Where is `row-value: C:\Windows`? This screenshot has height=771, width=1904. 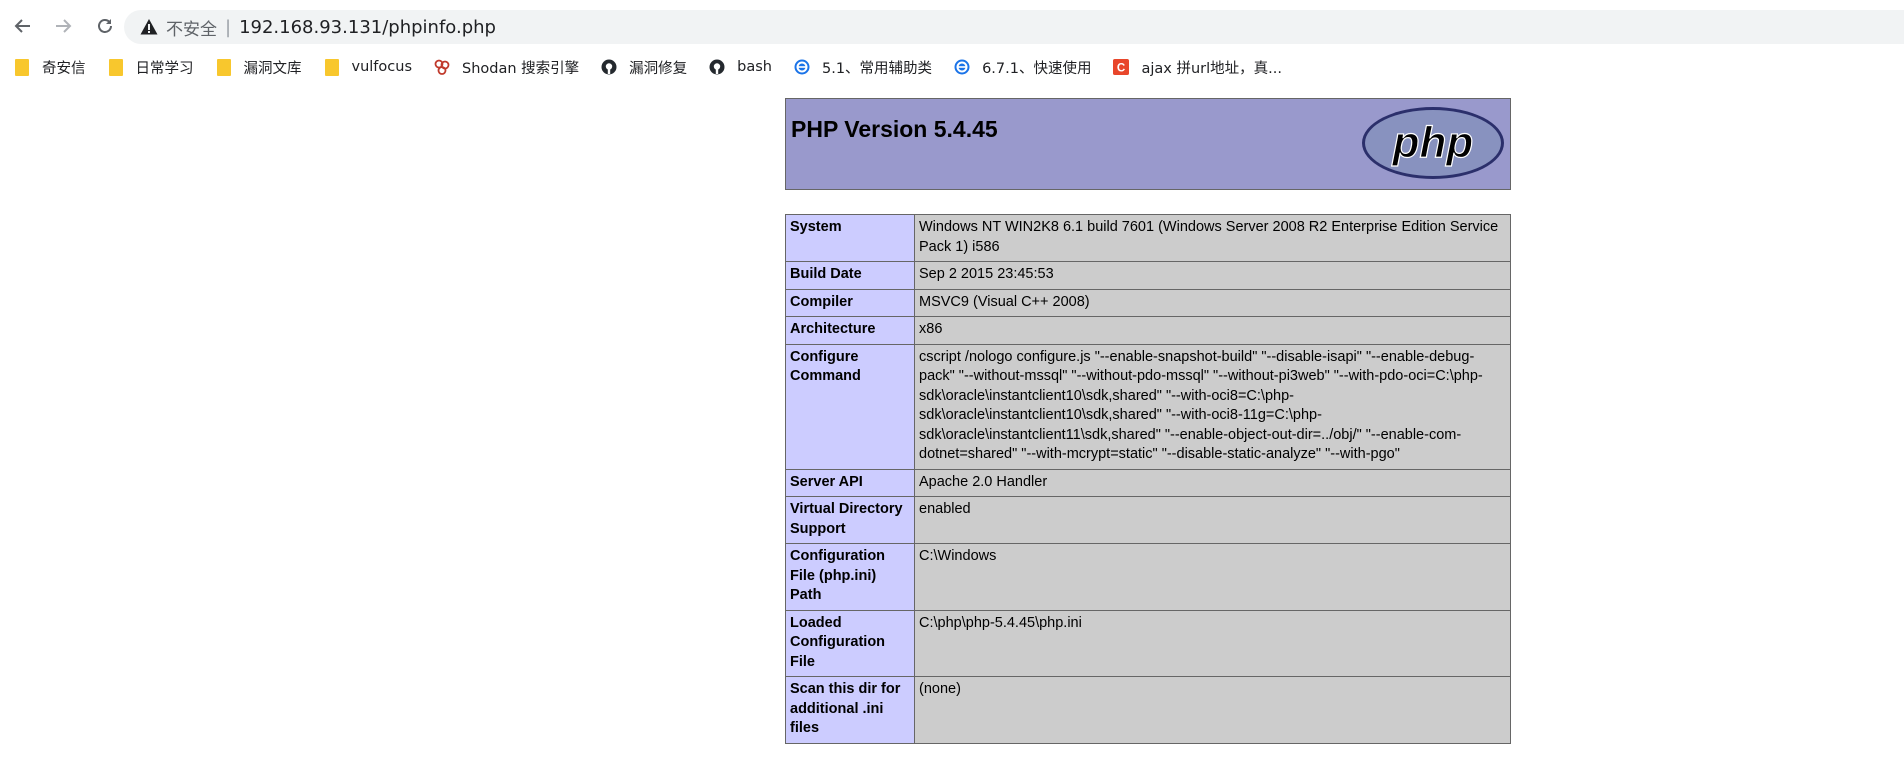
row-value: C:\Windows is located at coordinates (1212, 577).